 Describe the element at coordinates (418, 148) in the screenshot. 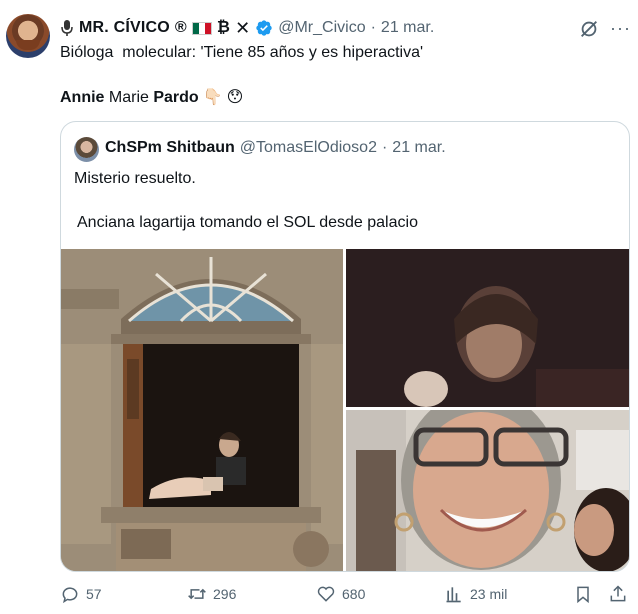

I see `quote-timestamp: 21 mar.` at that location.